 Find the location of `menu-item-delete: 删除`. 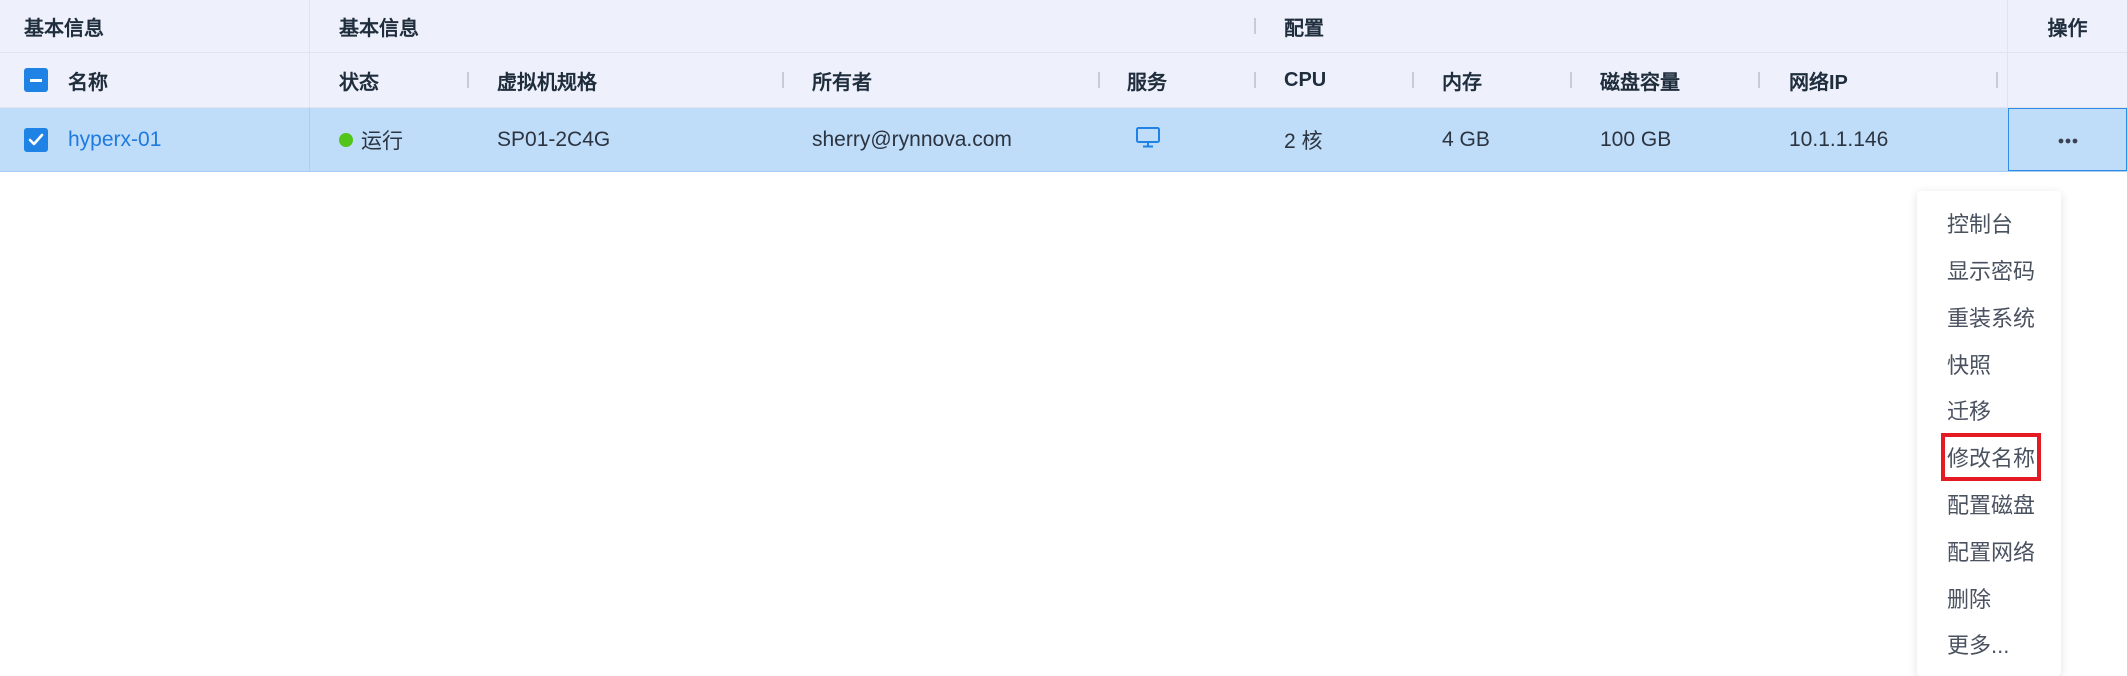

menu-item-delete: 删除 is located at coordinates (1969, 598).